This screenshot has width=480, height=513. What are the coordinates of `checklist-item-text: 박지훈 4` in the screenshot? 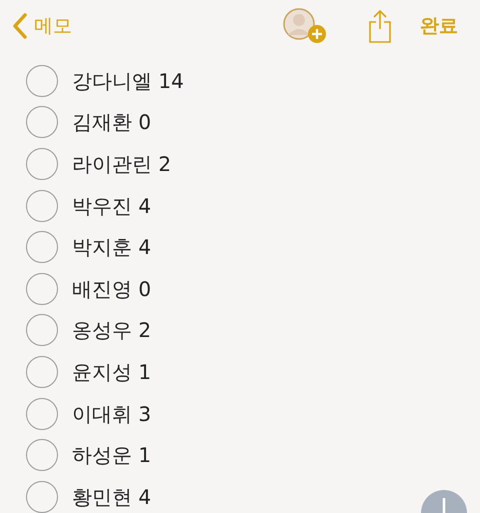 It's located at (112, 248).